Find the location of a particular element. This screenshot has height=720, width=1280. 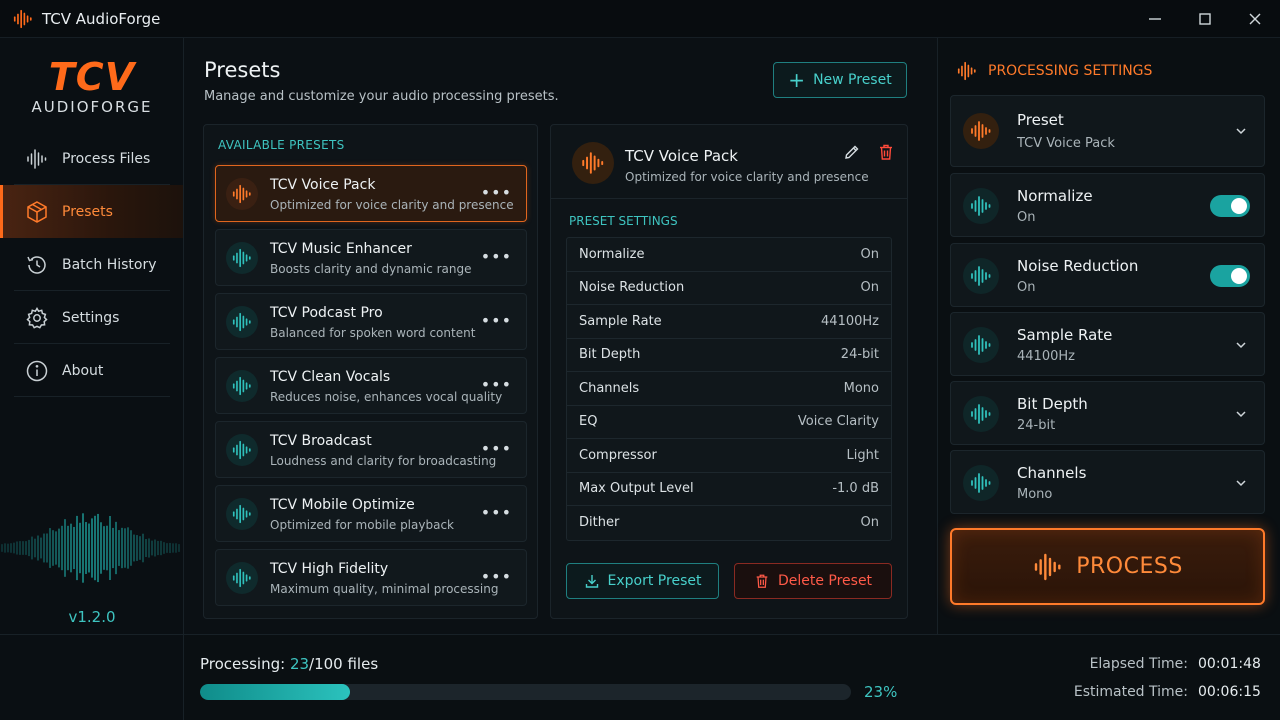

maximize-button is located at coordinates (1205, 19).